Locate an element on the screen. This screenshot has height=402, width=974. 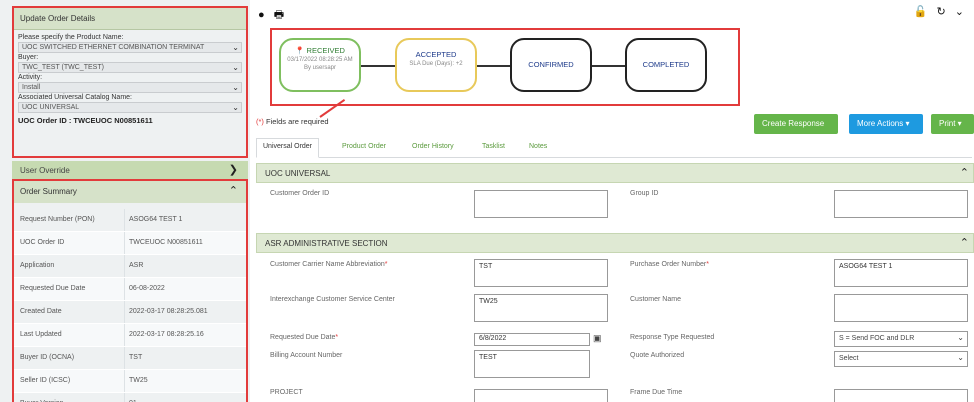
summary-key: Last Updated is located at coordinates (41, 334).